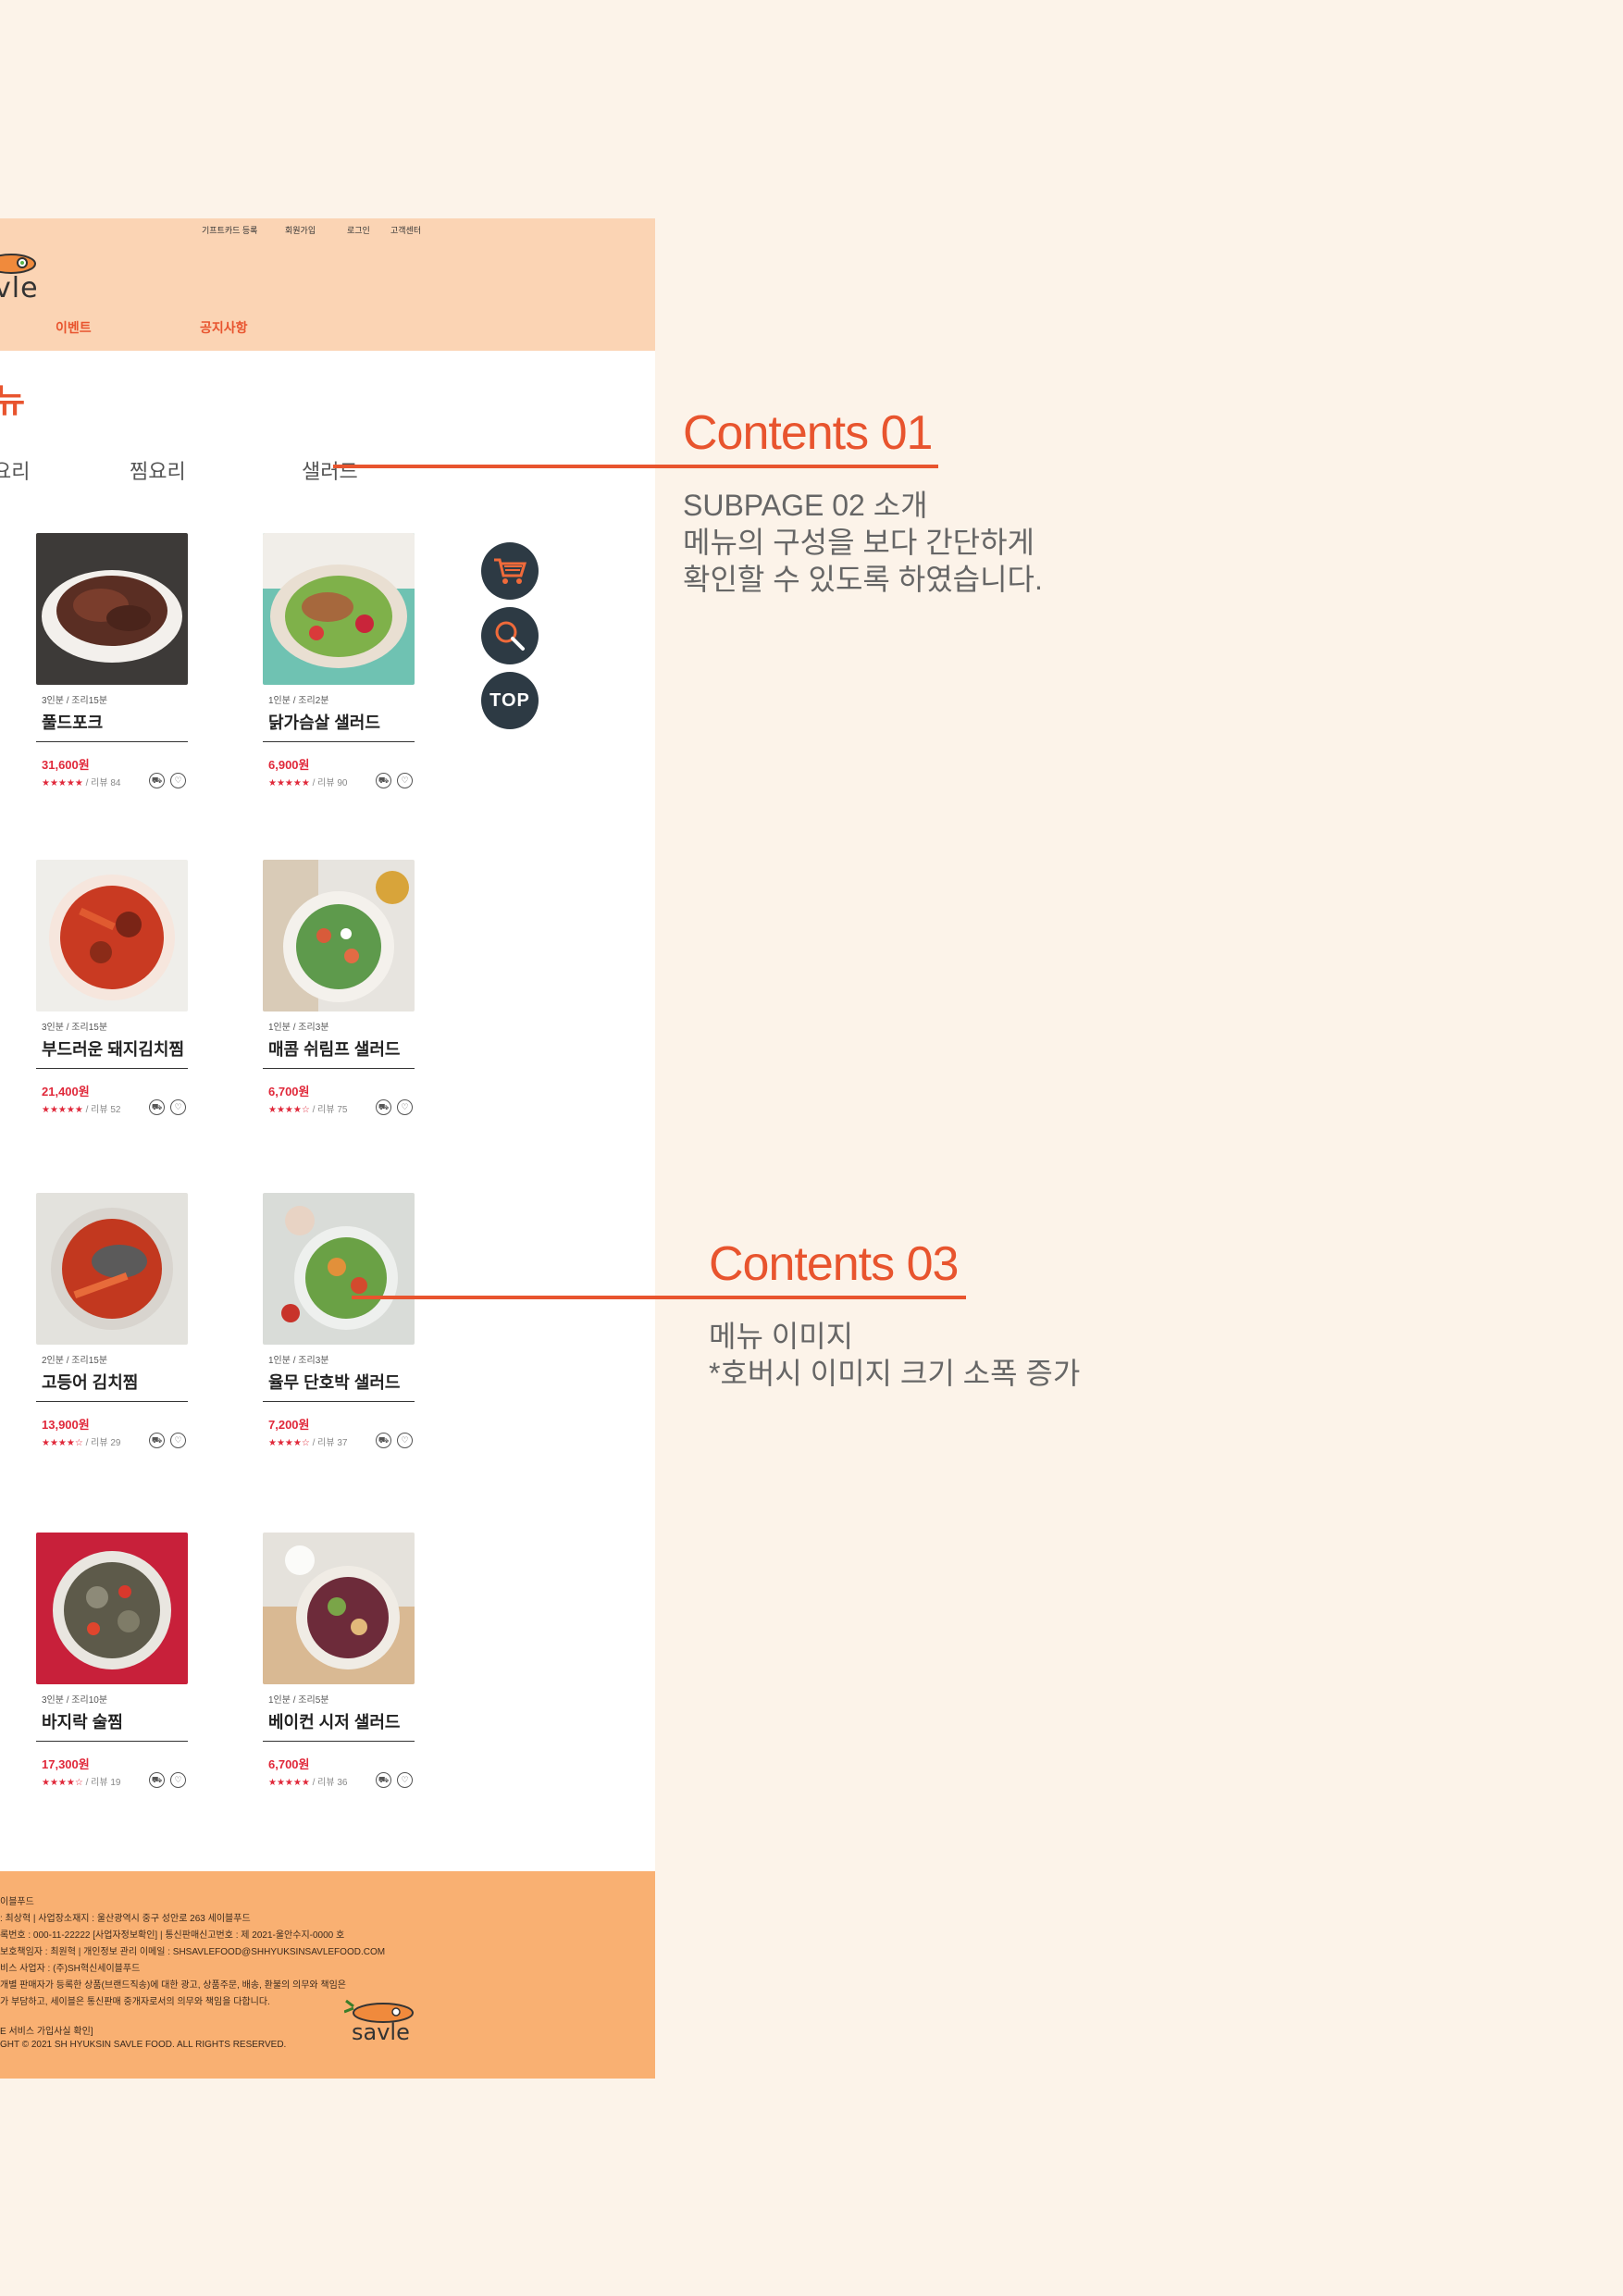  I want to click on product-image-kimchi-jjim, so click(112, 936).